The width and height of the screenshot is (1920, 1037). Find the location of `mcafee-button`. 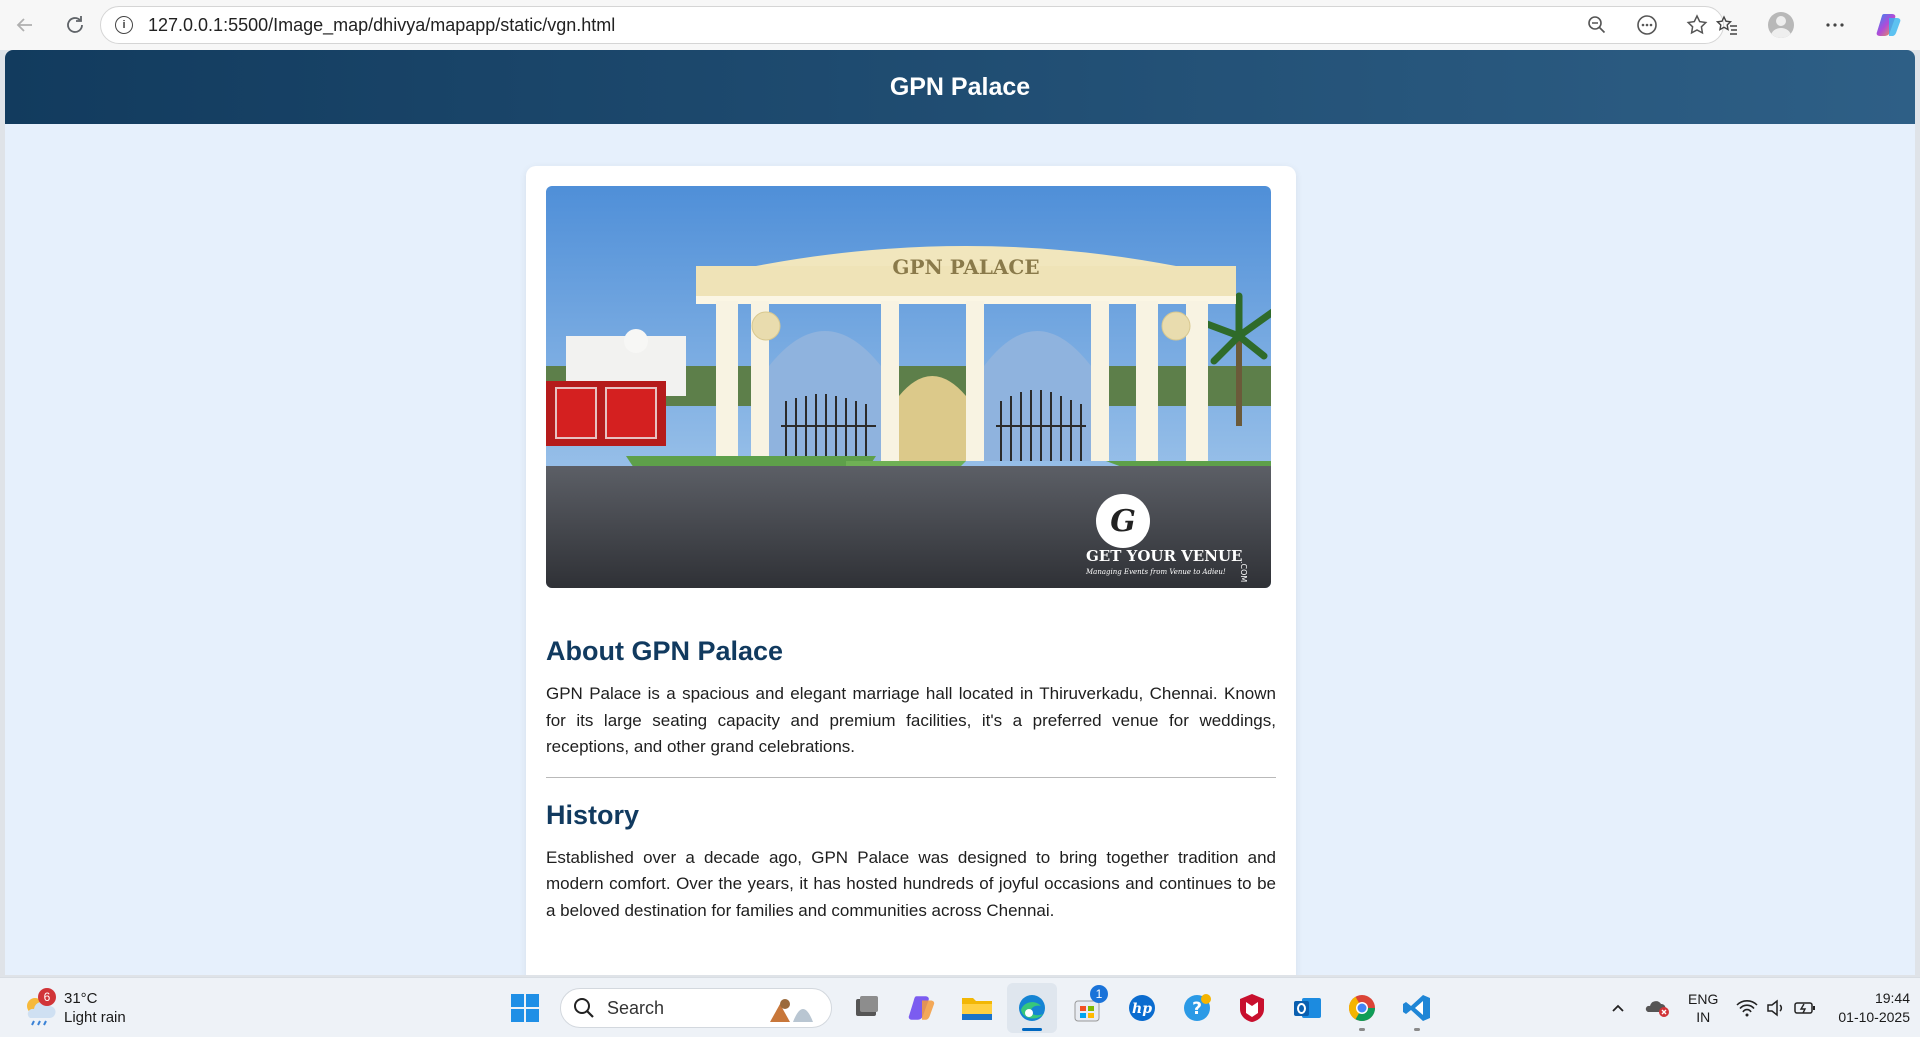

mcafee-button is located at coordinates (1252, 1008).